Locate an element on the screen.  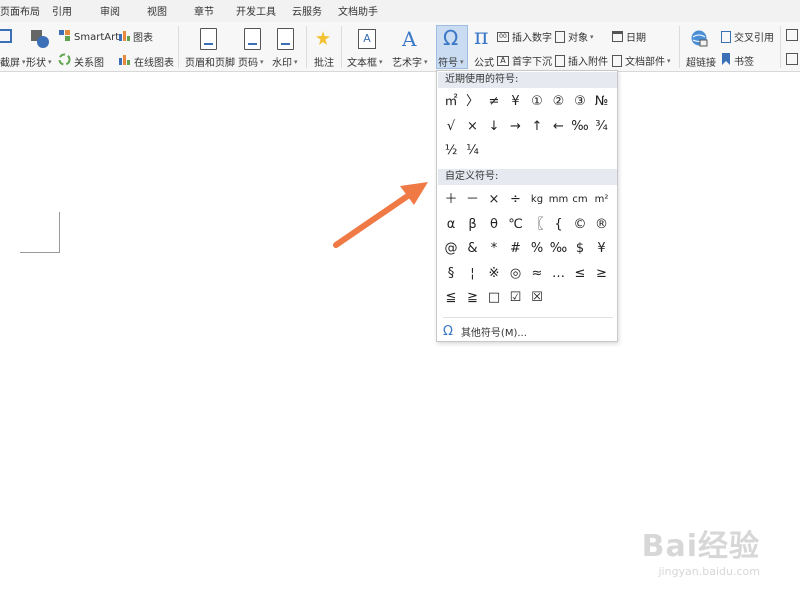
symbol-cell: ≠ is located at coordinates (494, 102).